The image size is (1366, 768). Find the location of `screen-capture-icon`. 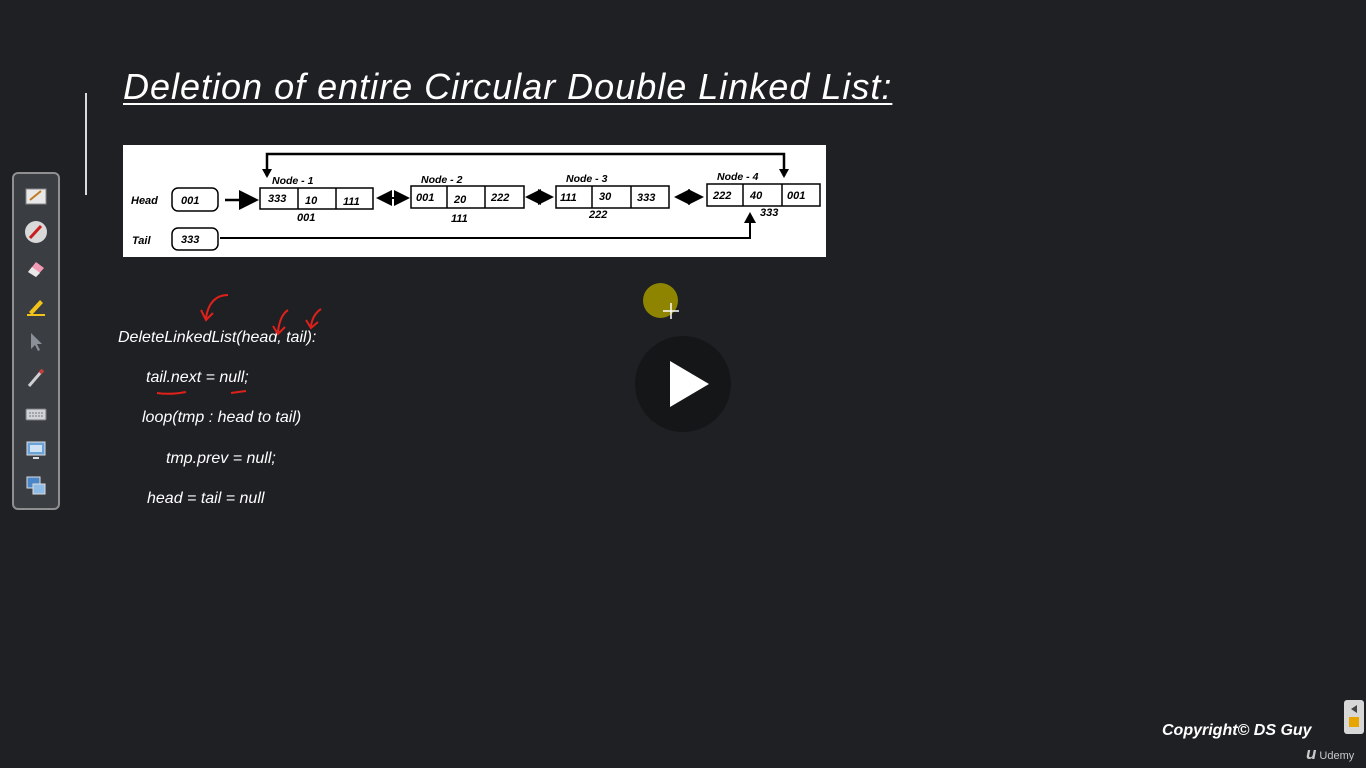

screen-capture-icon is located at coordinates (36, 450).